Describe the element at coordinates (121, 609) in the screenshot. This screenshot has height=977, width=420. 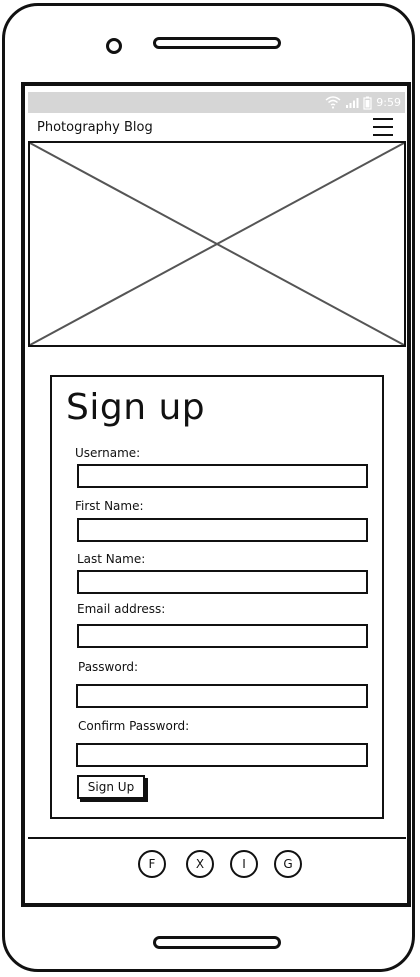
I see `email-label: Email address:` at that location.